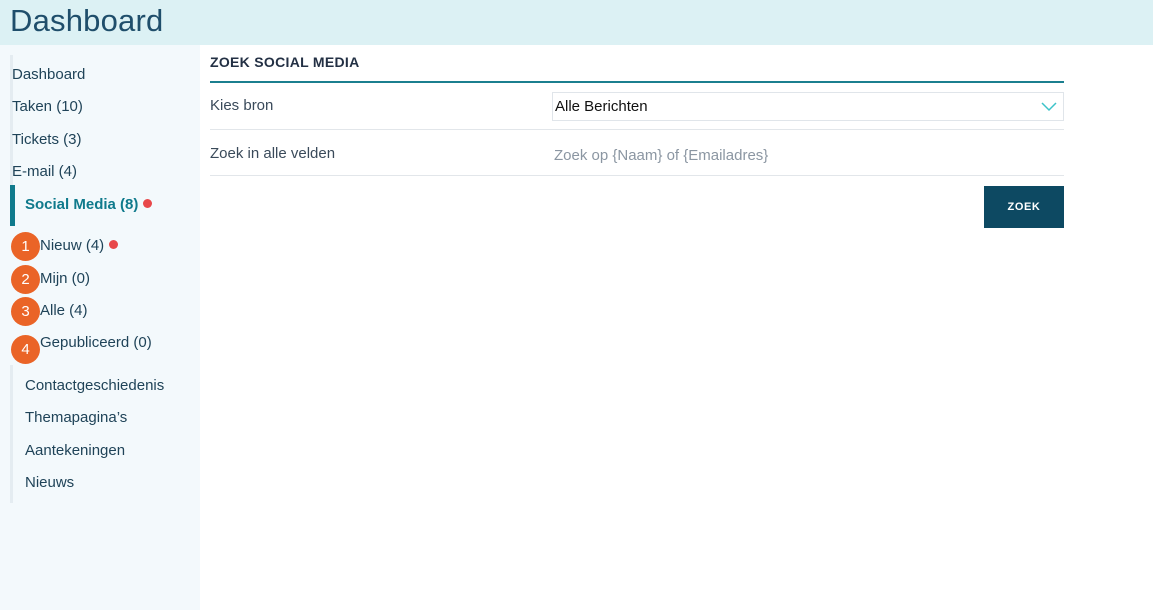 The height and width of the screenshot is (610, 1153). I want to click on sidebar-group-bottom, so click(11, 434).